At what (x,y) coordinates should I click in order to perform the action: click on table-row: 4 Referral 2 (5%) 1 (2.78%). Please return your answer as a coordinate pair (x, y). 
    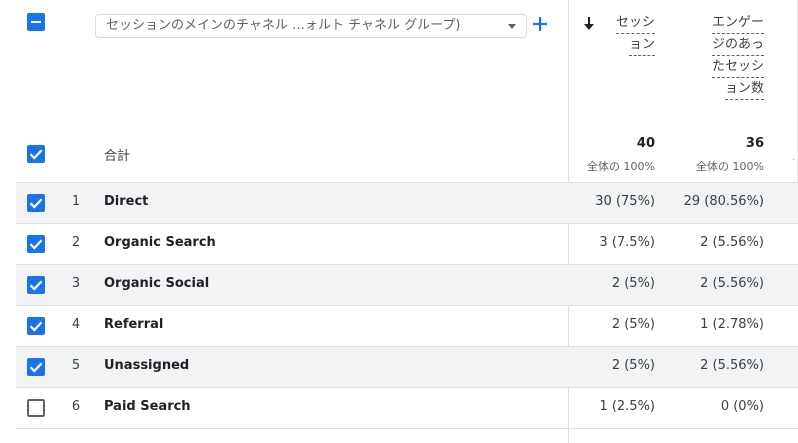
    Looking at the image, I should click on (407, 326).